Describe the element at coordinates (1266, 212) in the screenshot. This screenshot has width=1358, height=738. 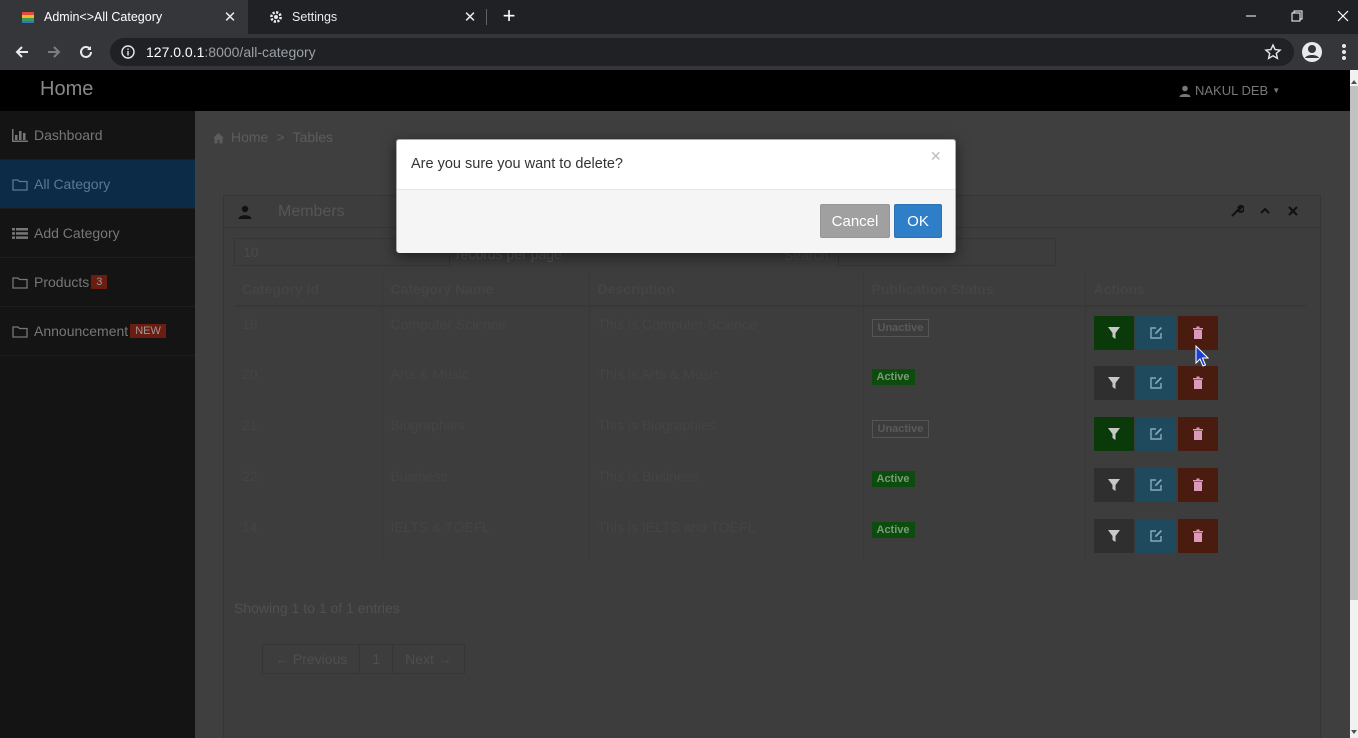
I see `chevron-up-icon` at that location.